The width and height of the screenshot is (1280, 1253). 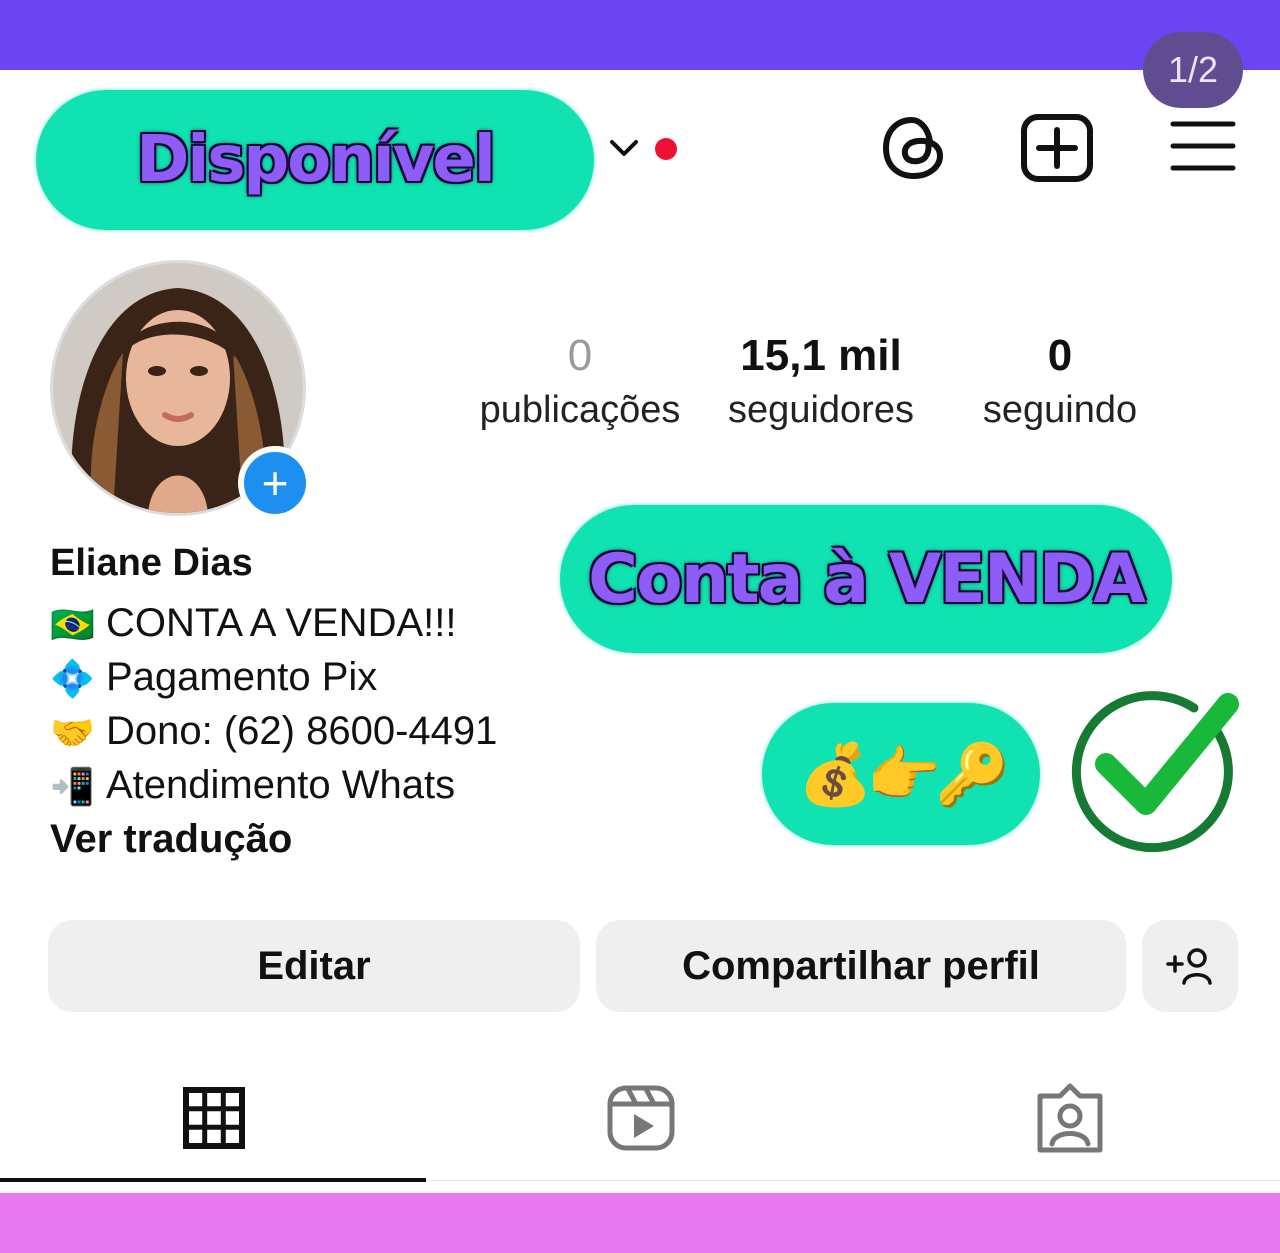 What do you see at coordinates (901, 774) in the screenshot?
I see `emoji-pill: 💰👉🔑` at bounding box center [901, 774].